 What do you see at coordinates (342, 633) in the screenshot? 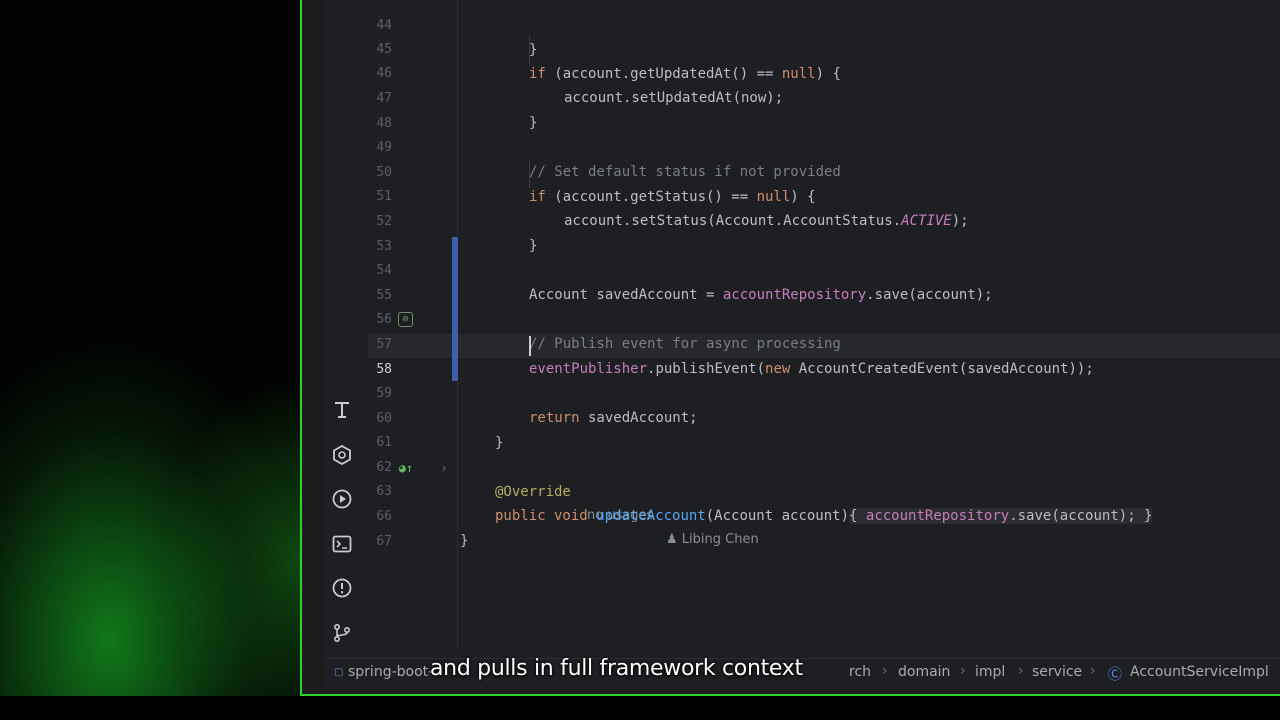
I see `git-icon` at bounding box center [342, 633].